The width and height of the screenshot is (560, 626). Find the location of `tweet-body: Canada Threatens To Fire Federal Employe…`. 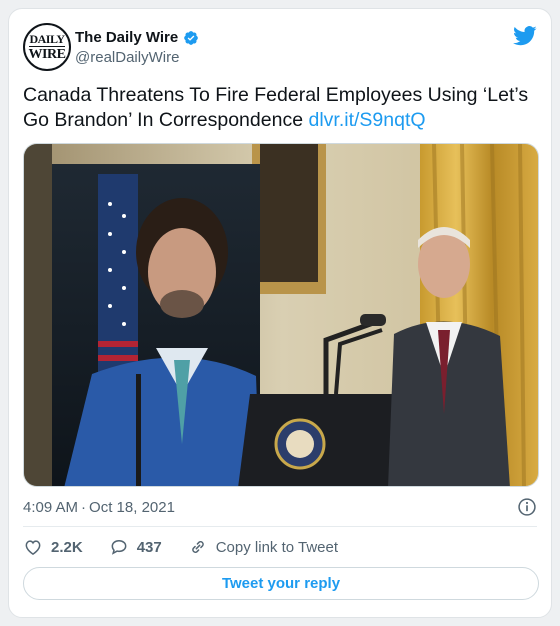

tweet-body: Canada Threatens To Fire Federal Employe… is located at coordinates (276, 107).